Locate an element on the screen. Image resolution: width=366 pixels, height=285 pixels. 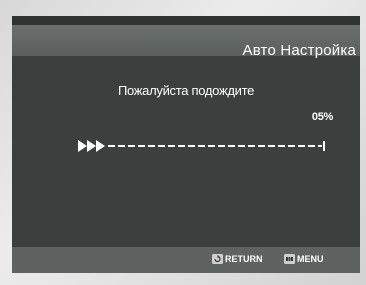
menu-hint: MENU is located at coordinates (304, 259).